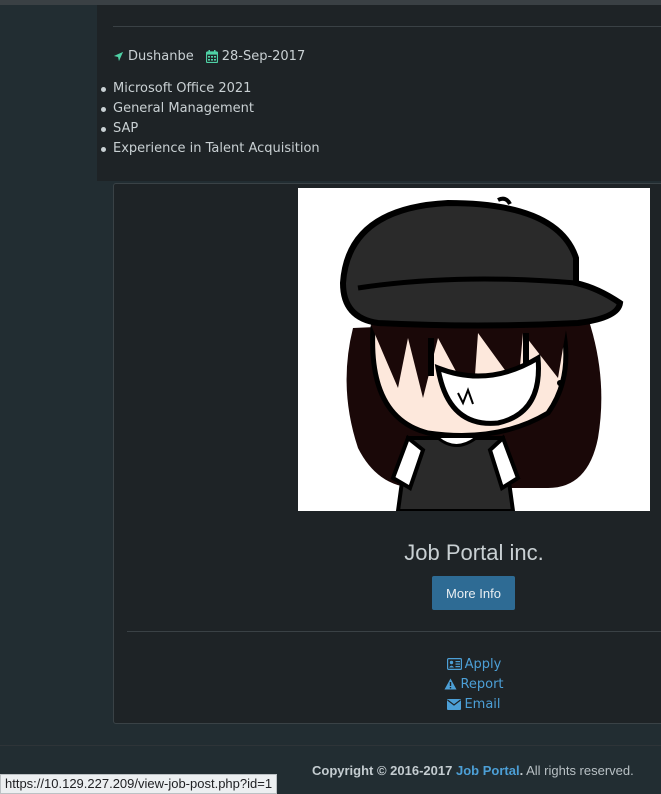 The width and height of the screenshot is (661, 794). I want to click on company-name: Job Portal inc., so click(474, 552).